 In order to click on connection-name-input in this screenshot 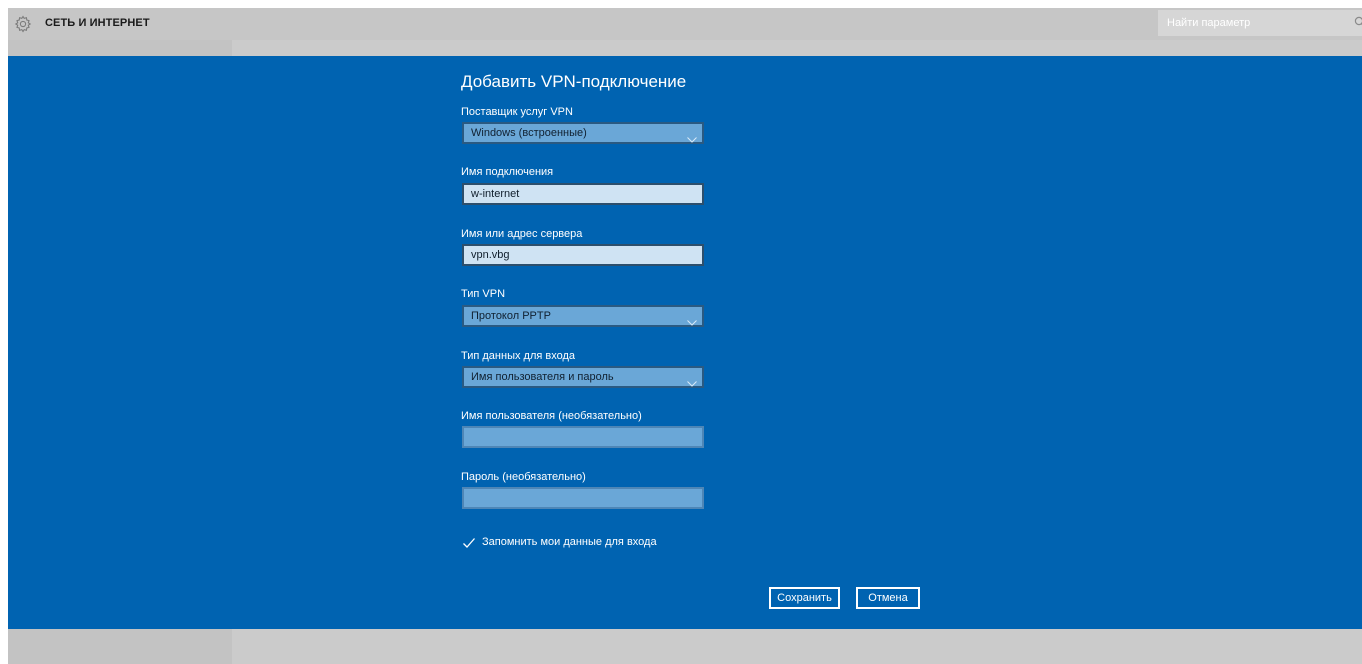, I will do `click(583, 194)`.